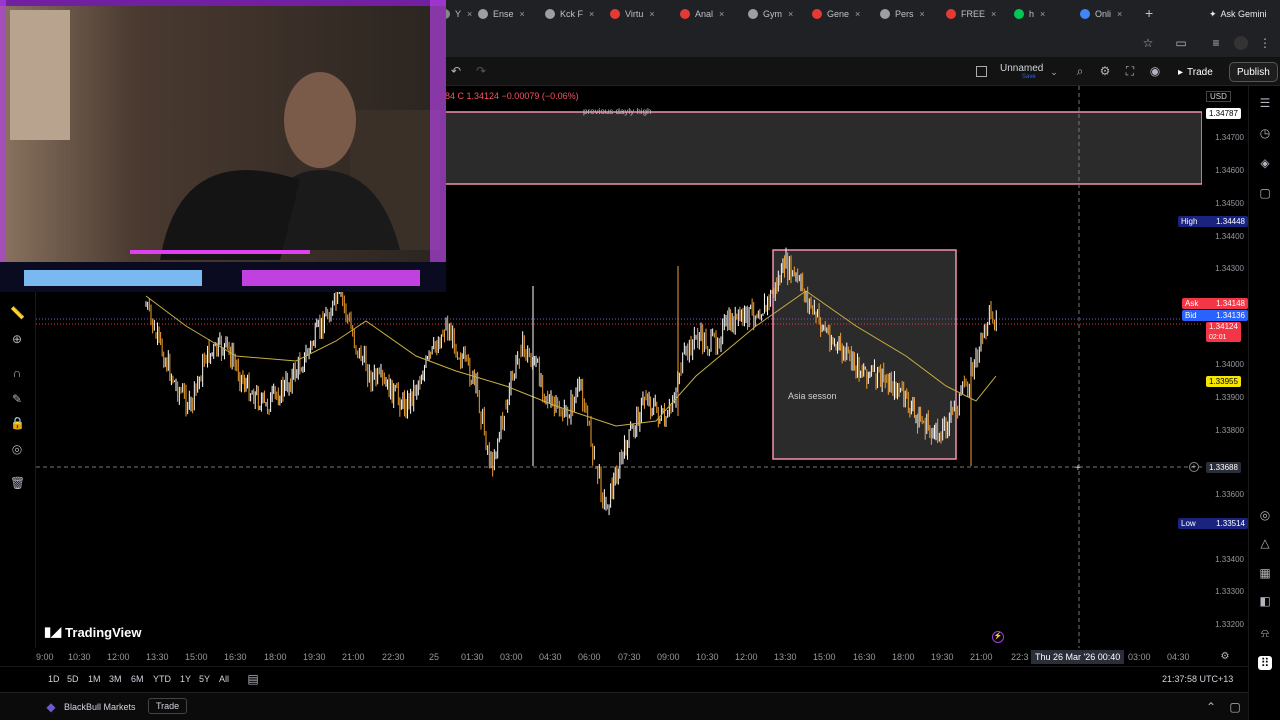 The height and width of the screenshot is (720, 1280). Describe the element at coordinates (1229, 364) in the screenshot. I see `price-tick-label: 1.34000` at that location.